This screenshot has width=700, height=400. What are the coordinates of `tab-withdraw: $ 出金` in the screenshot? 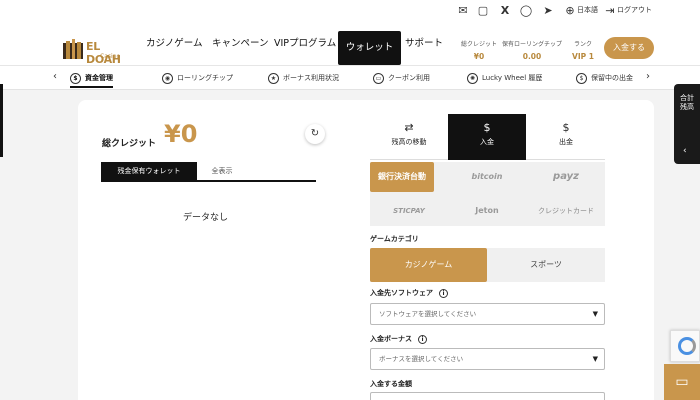 It's located at (566, 137).